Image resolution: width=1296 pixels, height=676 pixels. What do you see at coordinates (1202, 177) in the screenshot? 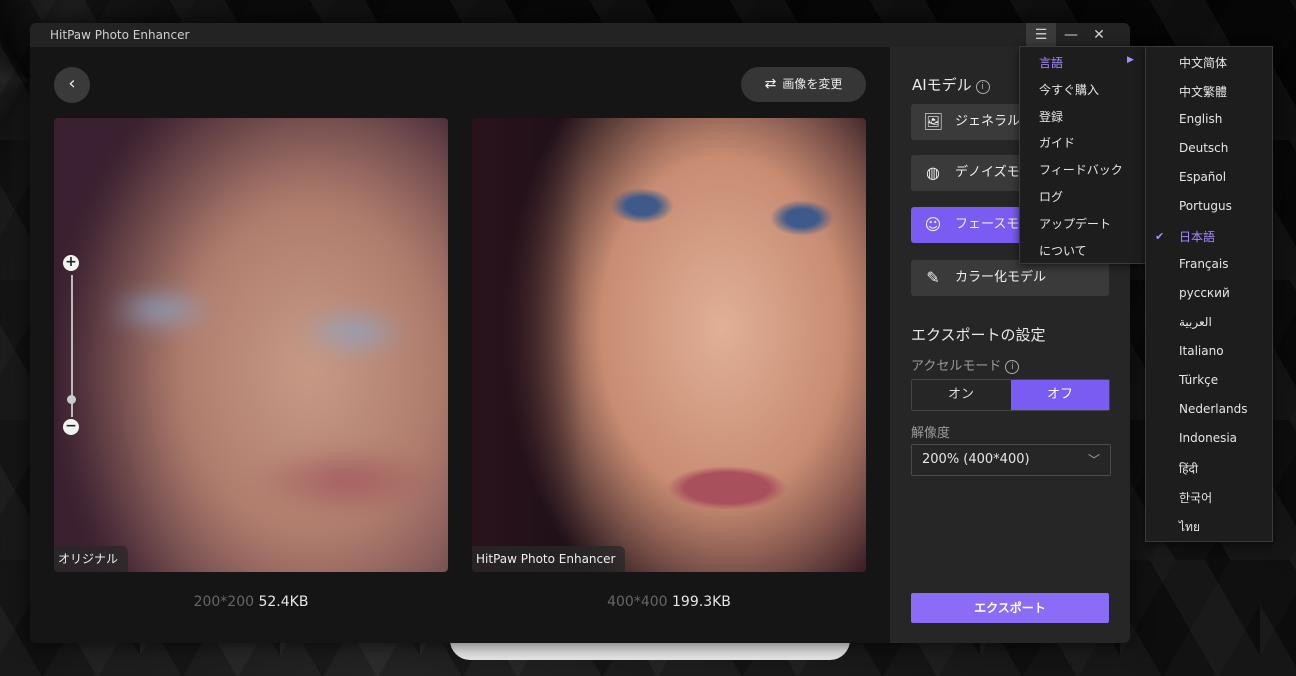
I see `language-item: Español` at bounding box center [1202, 177].